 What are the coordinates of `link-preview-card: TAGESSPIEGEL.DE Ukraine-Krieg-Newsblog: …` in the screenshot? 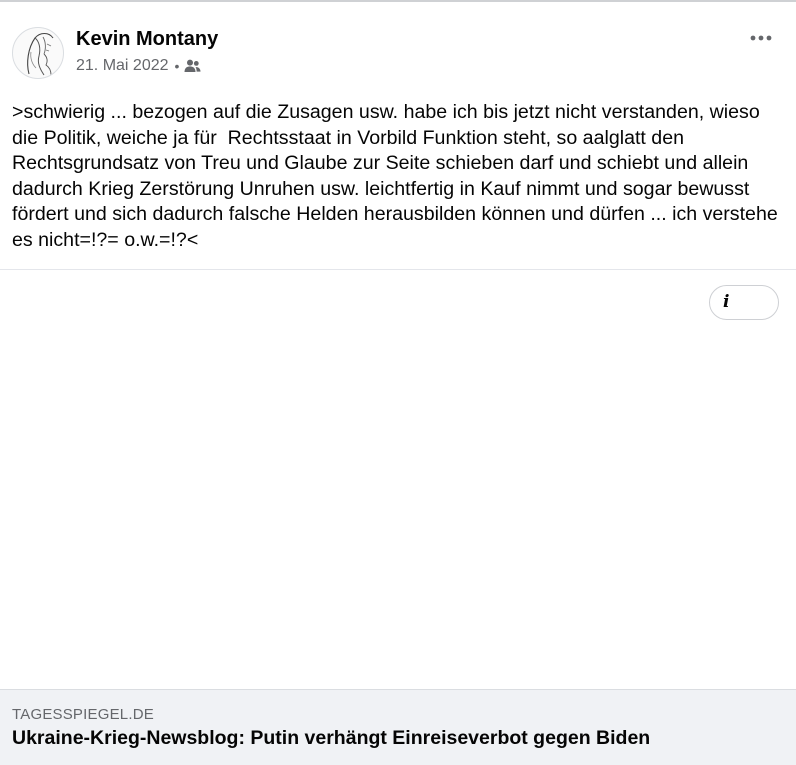 It's located at (398, 727).